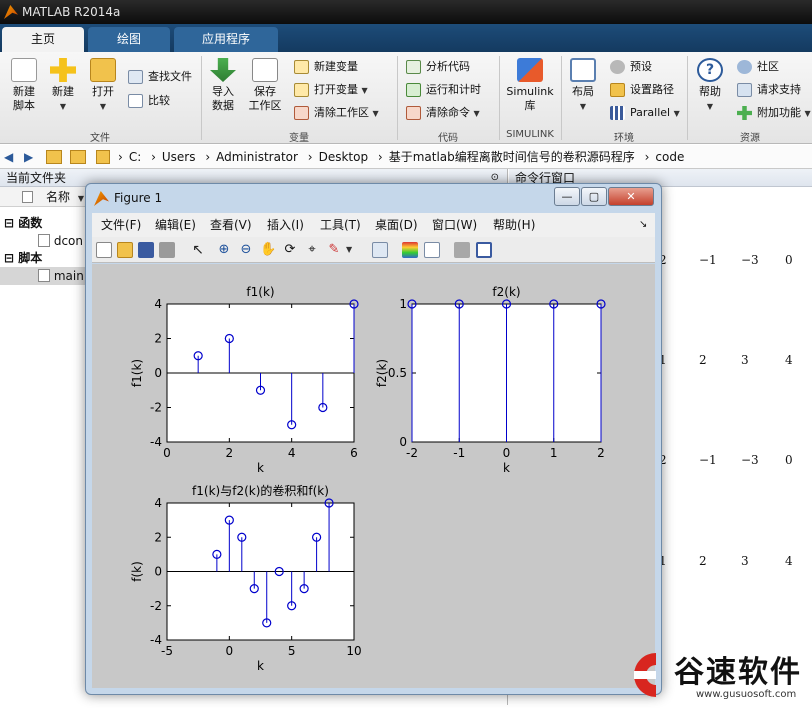  I want to click on save-icon, so click(146, 250).